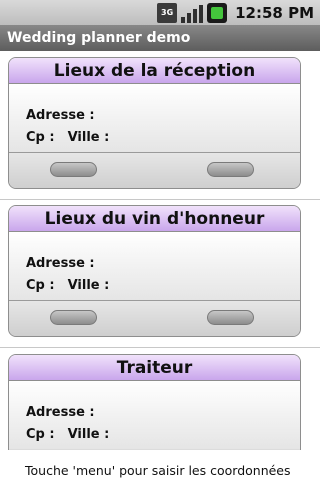  I want to click on app-title-bar: Wedding planner demo, so click(160, 38).